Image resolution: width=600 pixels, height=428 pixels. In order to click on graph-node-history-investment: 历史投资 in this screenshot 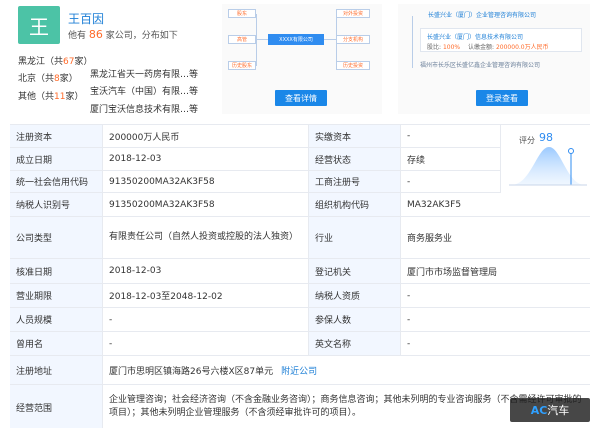, I will do `click(353, 65)`.